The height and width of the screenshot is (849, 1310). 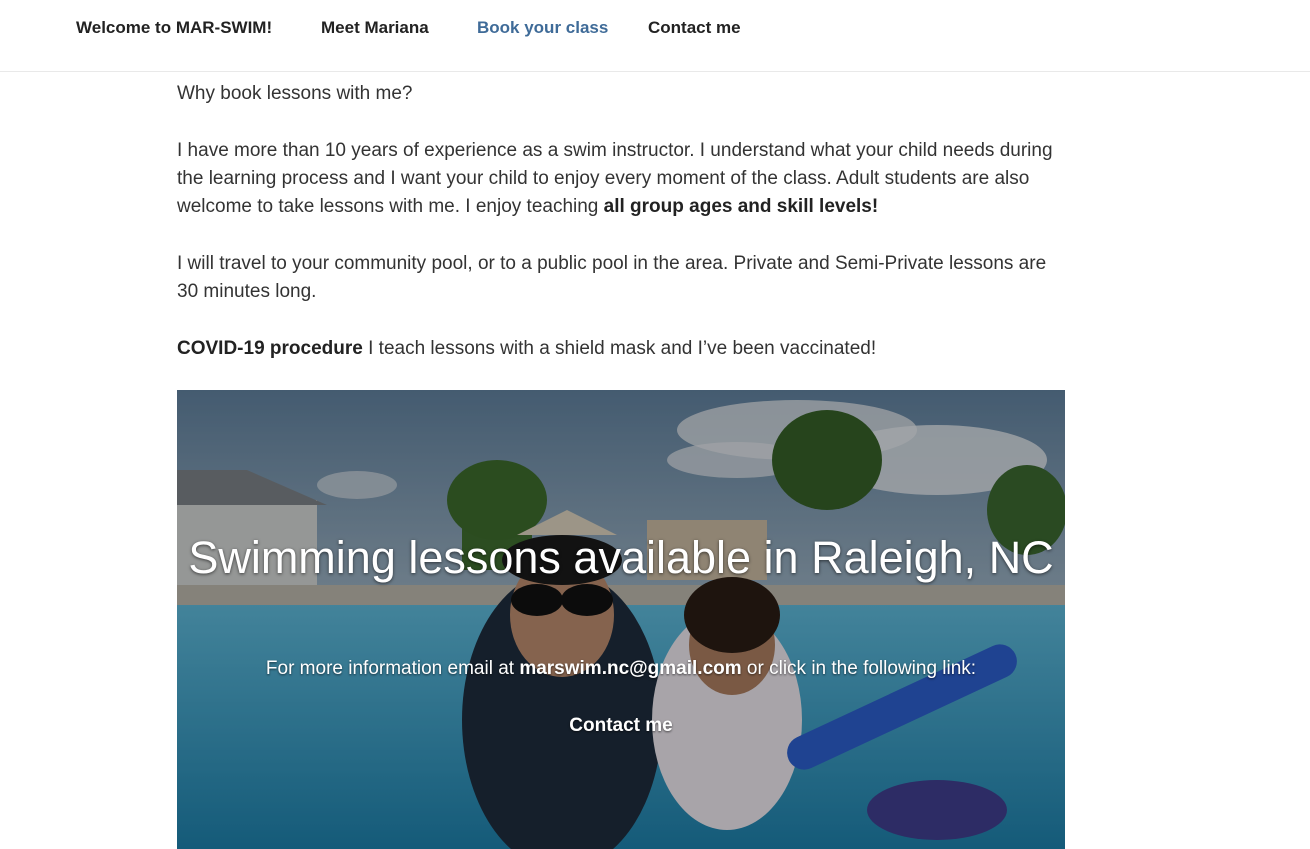 What do you see at coordinates (694, 28) in the screenshot?
I see `nav-item-contact-me: Contact me` at bounding box center [694, 28].